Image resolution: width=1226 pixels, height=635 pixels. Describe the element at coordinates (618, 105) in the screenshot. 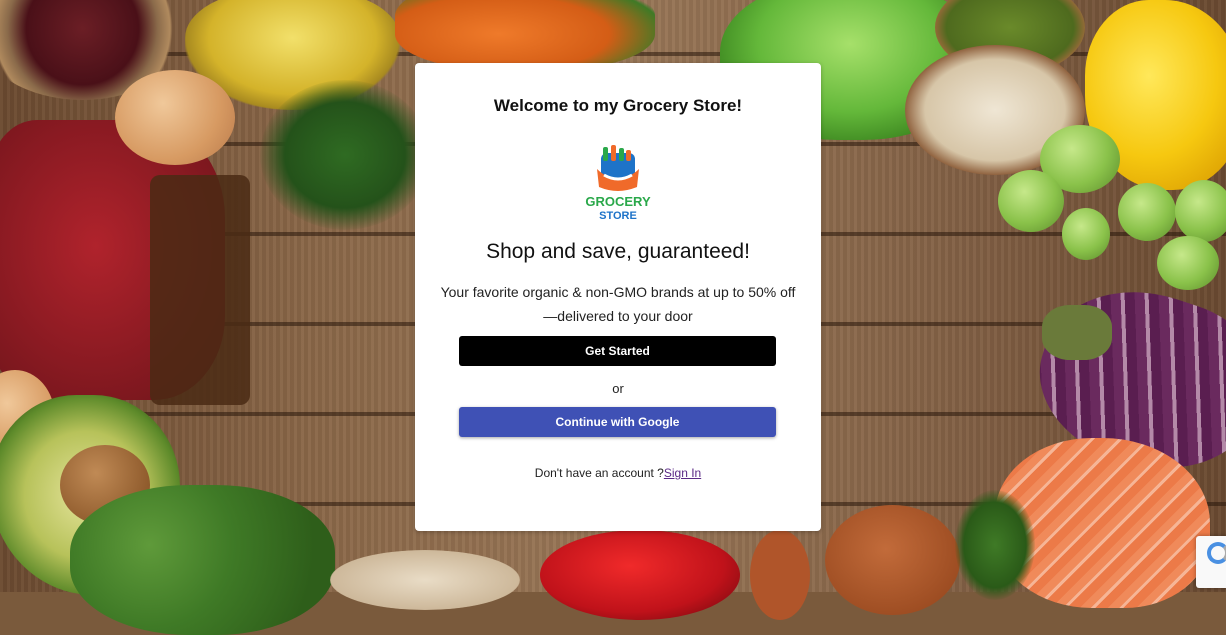

I see `welcome-heading: Welcome to my Grocery Store!` at that location.